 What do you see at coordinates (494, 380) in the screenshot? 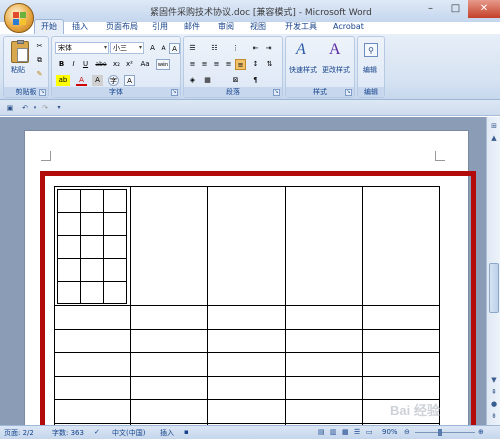
I see `scroll-down-icon: ▼` at bounding box center [494, 380].